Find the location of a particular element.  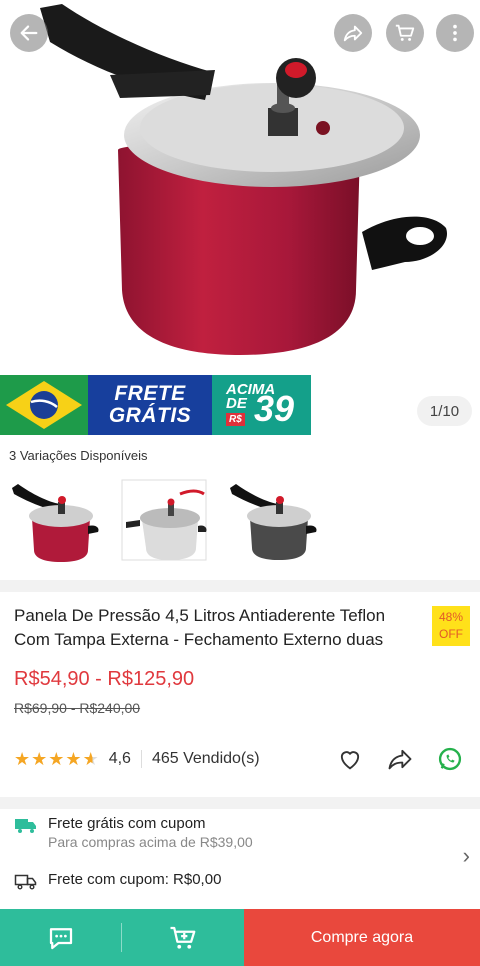

star-rating: ★ ★ ★ ★ ★ is located at coordinates (56, 759).